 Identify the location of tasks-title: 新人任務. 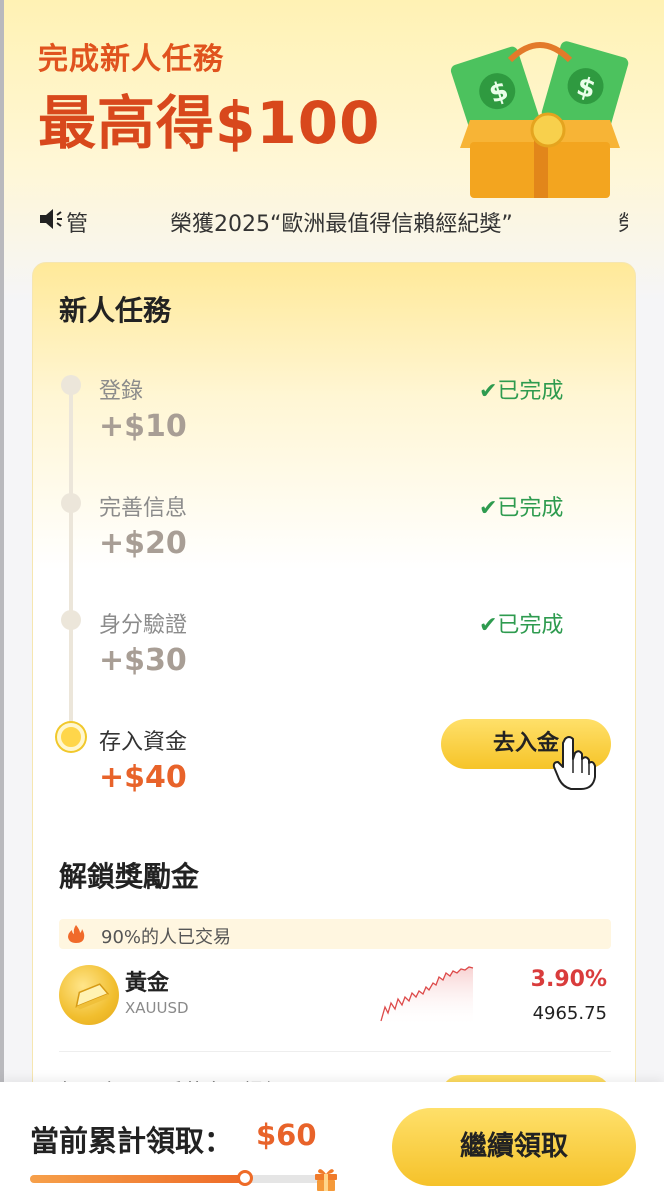
(115, 310).